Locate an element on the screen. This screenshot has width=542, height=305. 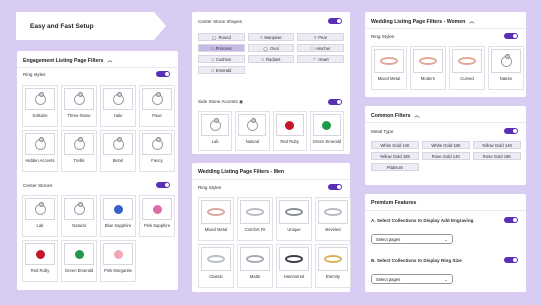
men-styles-toggle is located at coordinates (335, 187).